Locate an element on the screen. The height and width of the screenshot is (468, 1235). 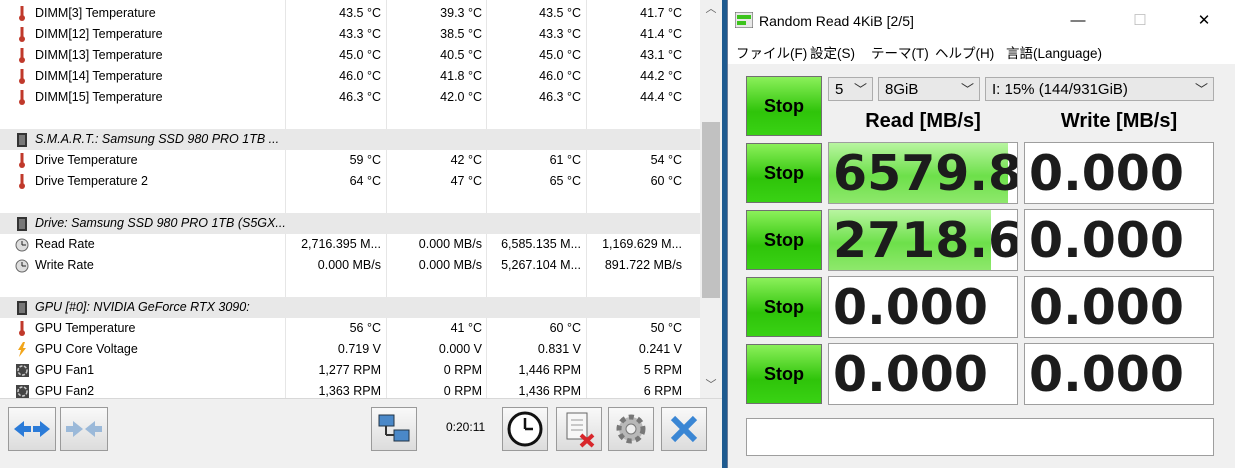
sensor-name: DIMM[14] Temperature is located at coordinates (99, 76).